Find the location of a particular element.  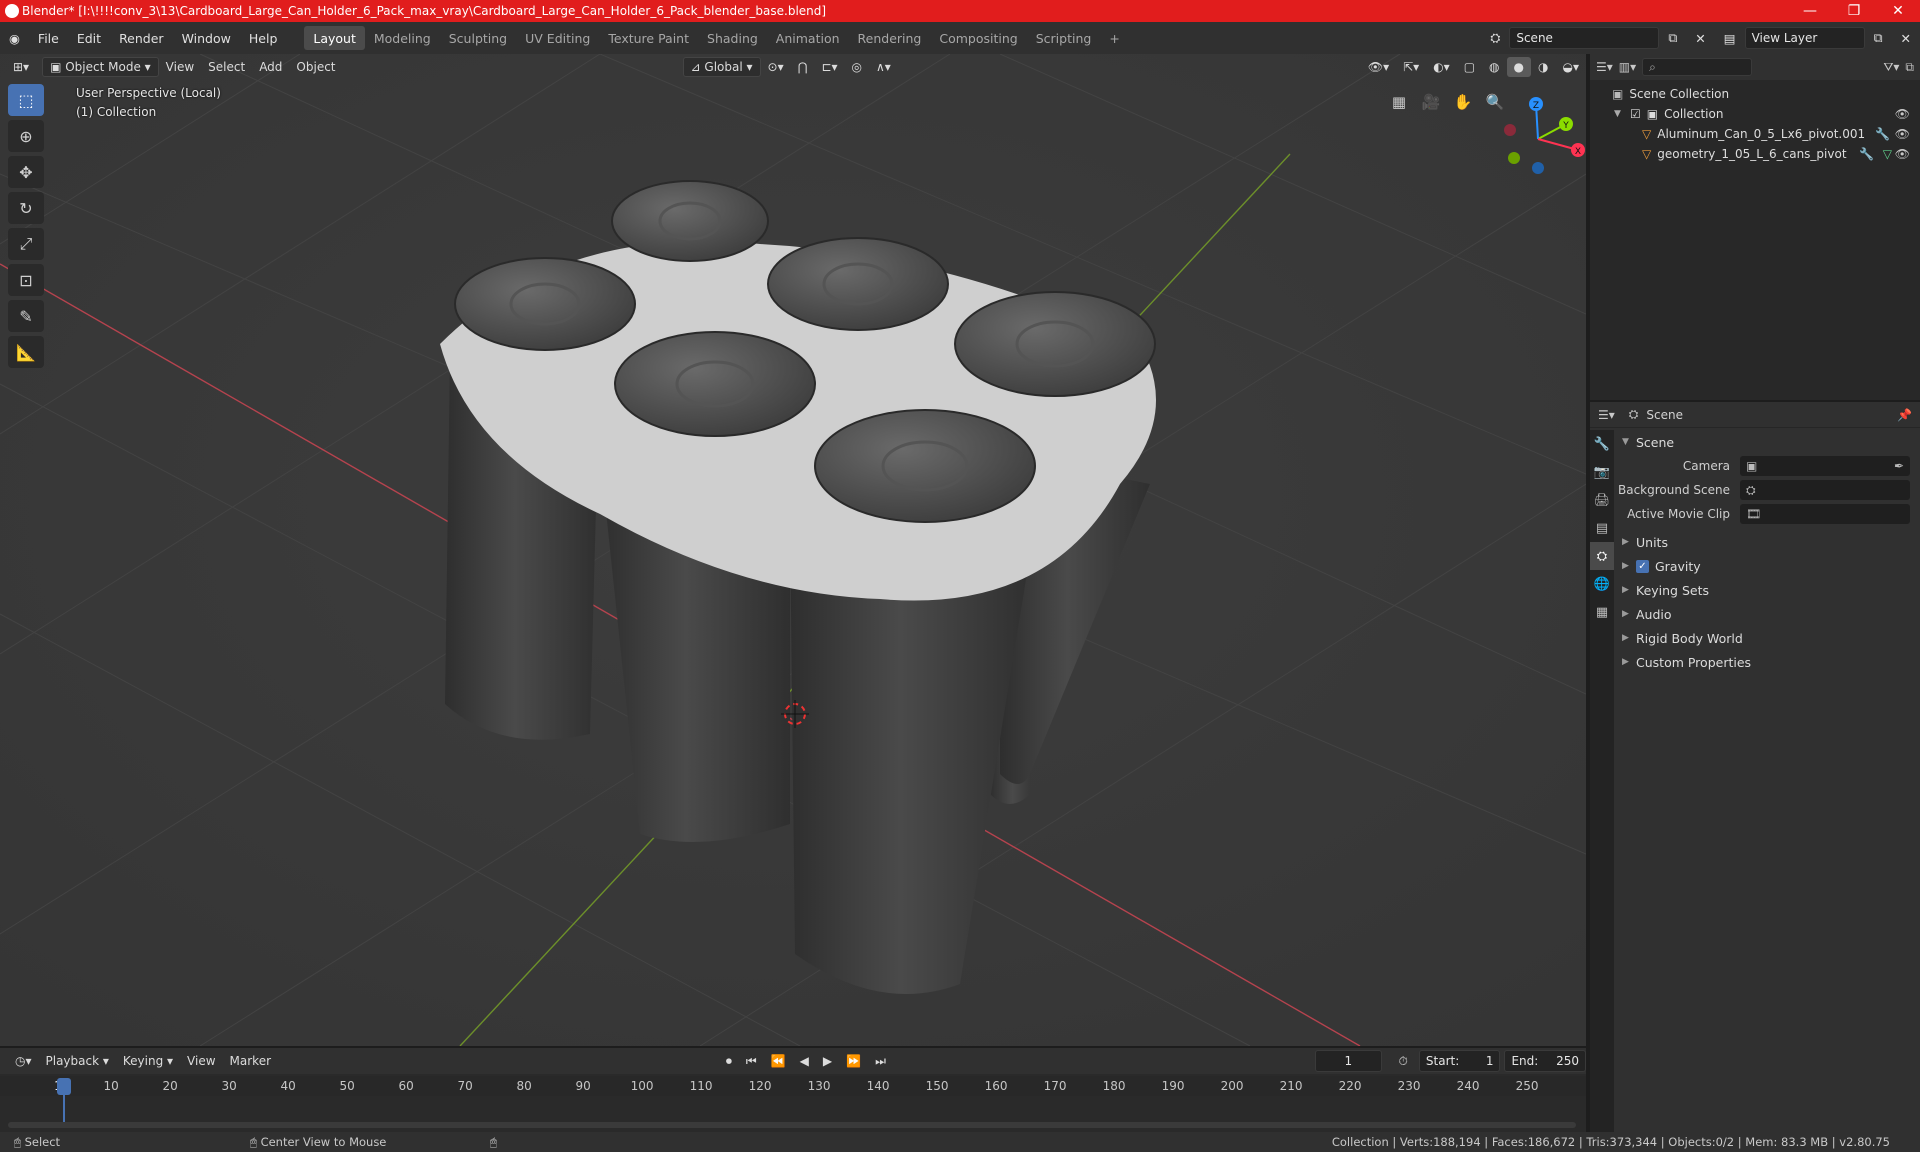

record-button-icon: ⏺ is located at coordinates (729, 1061).